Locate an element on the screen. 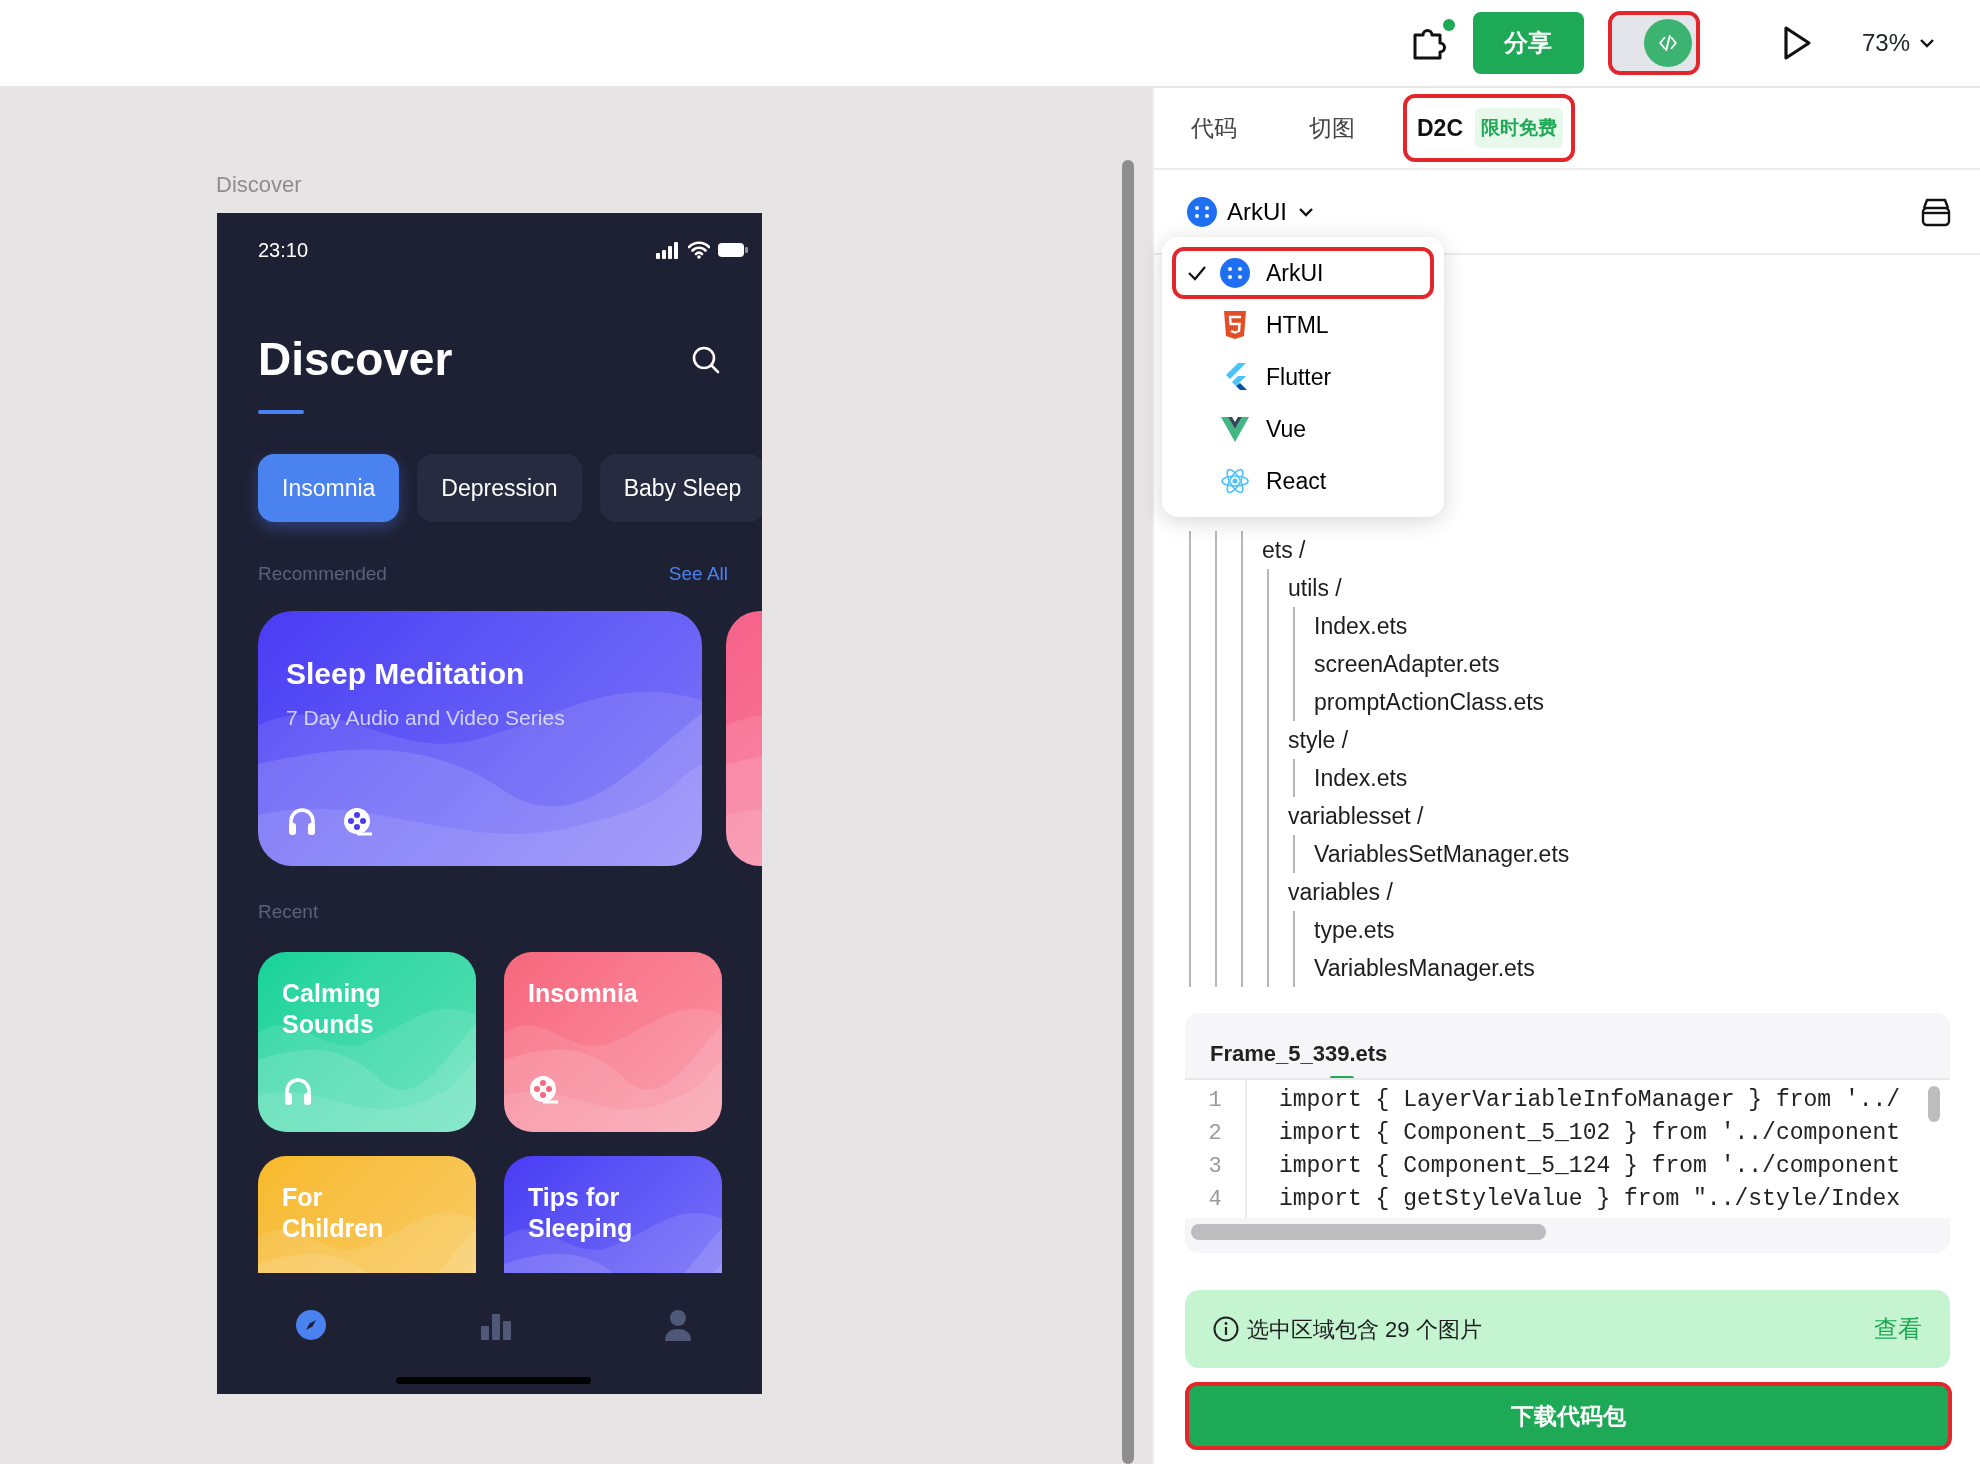 This screenshot has width=1980, height=1464. line-number: 1 is located at coordinates (1215, 1101).